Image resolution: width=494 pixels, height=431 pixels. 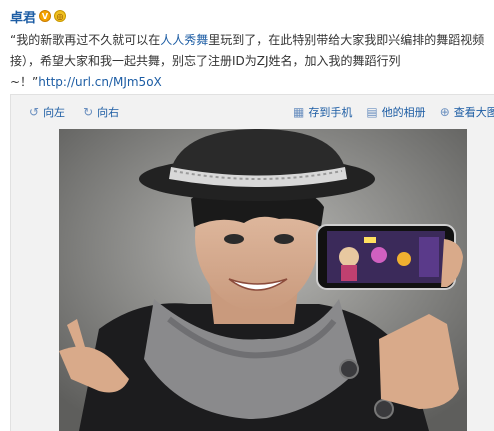 I want to click on app-link: 人人秀舞, so click(x=184, y=40).